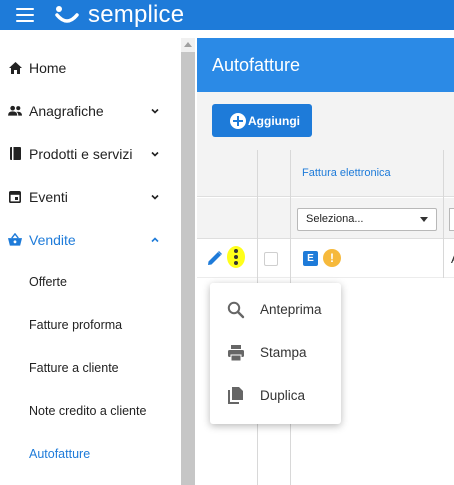 This screenshot has width=454, height=485. I want to click on page-header: Autofatture, so click(325, 65).